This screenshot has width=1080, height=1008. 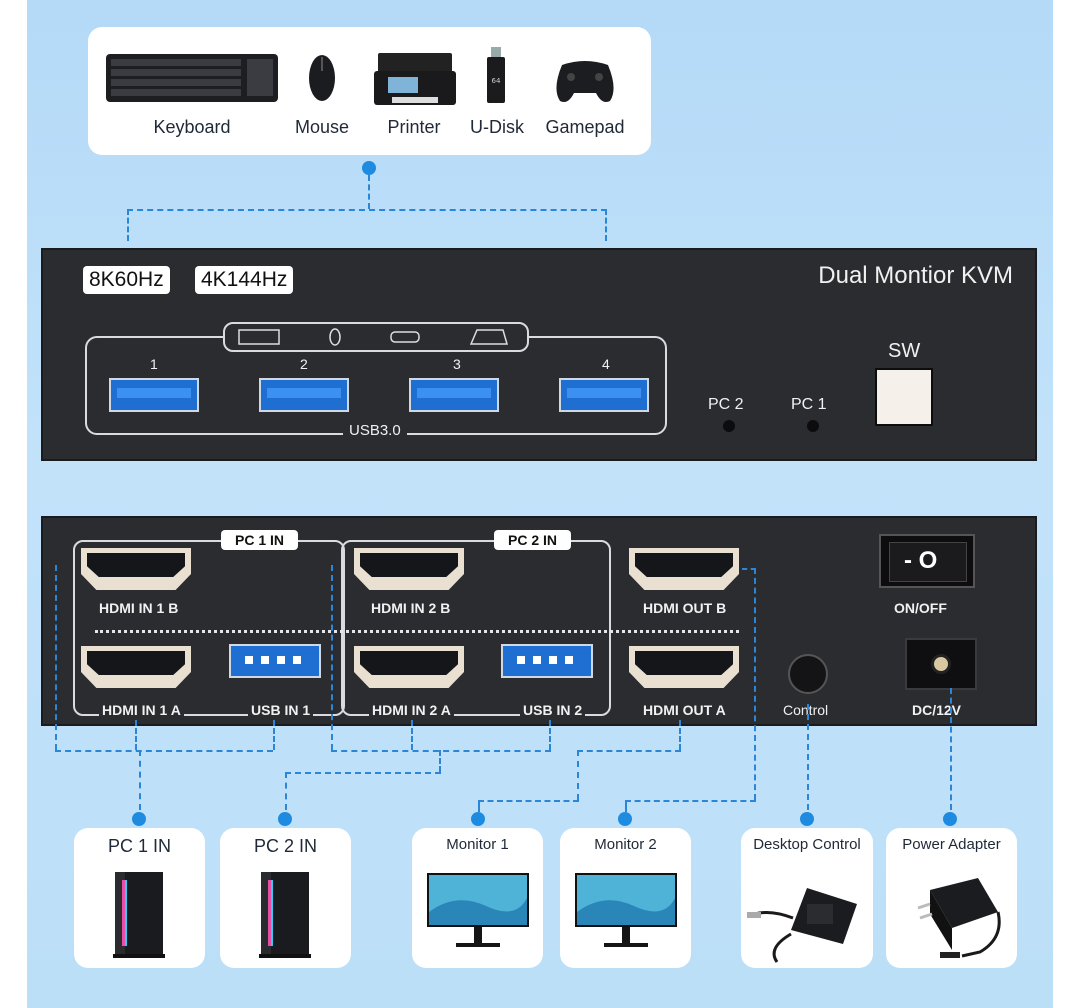 I want to click on pc-tower-icon, so click(x=285, y=917).